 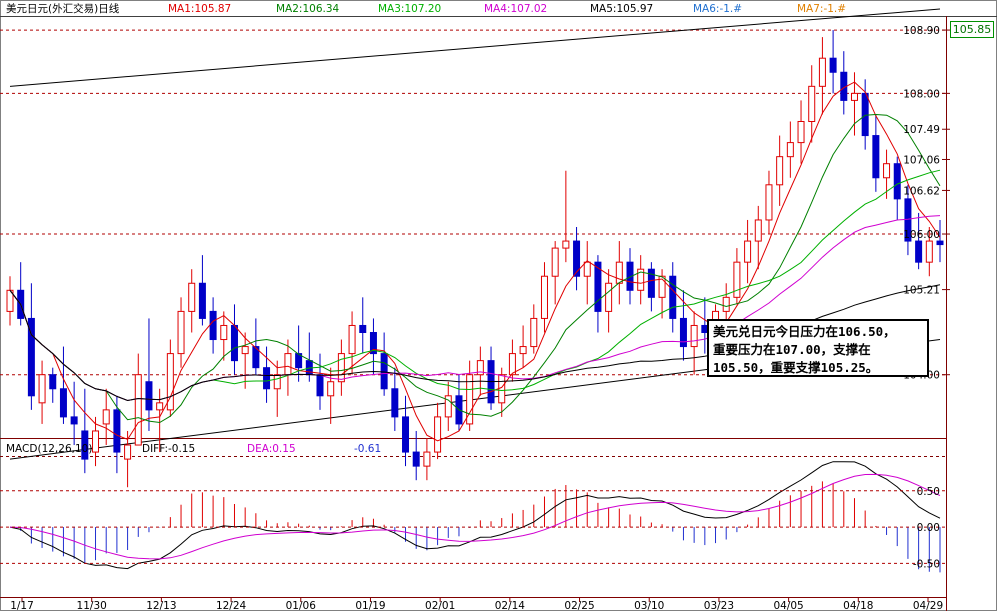 I want to click on chart-title: 美元日元(外汇交易)日线, so click(x=63, y=8).